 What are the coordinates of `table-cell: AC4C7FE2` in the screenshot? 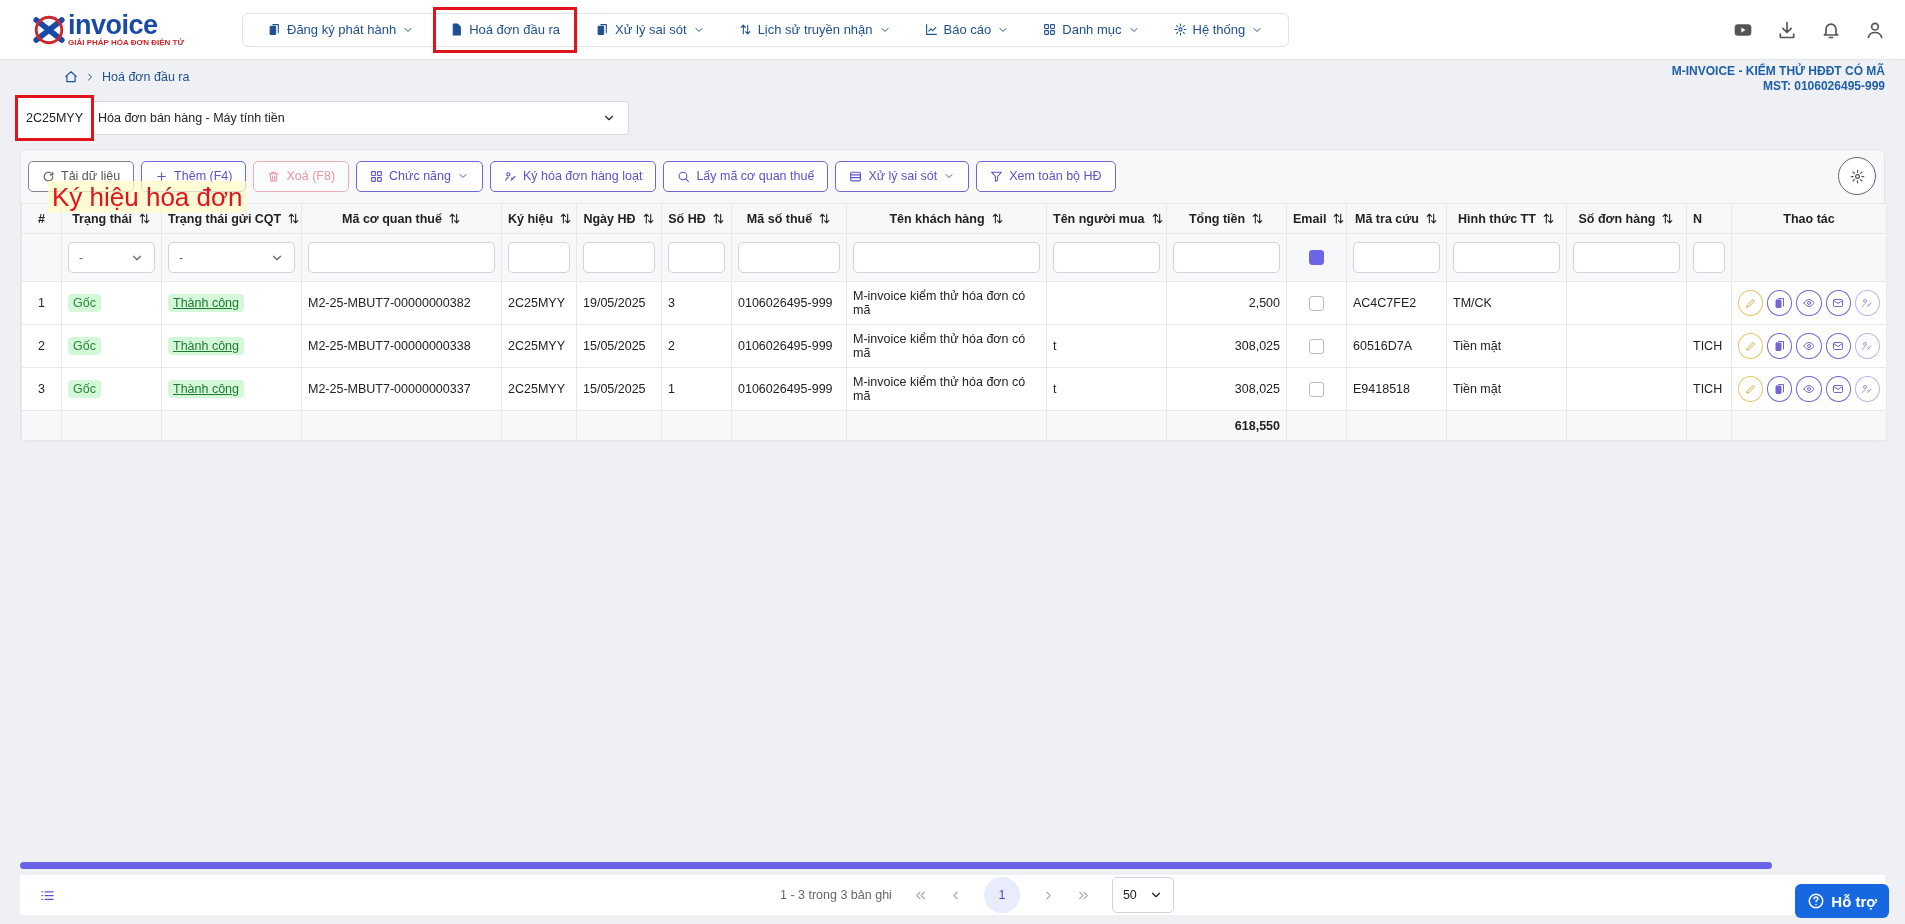 It's located at (1396, 303).